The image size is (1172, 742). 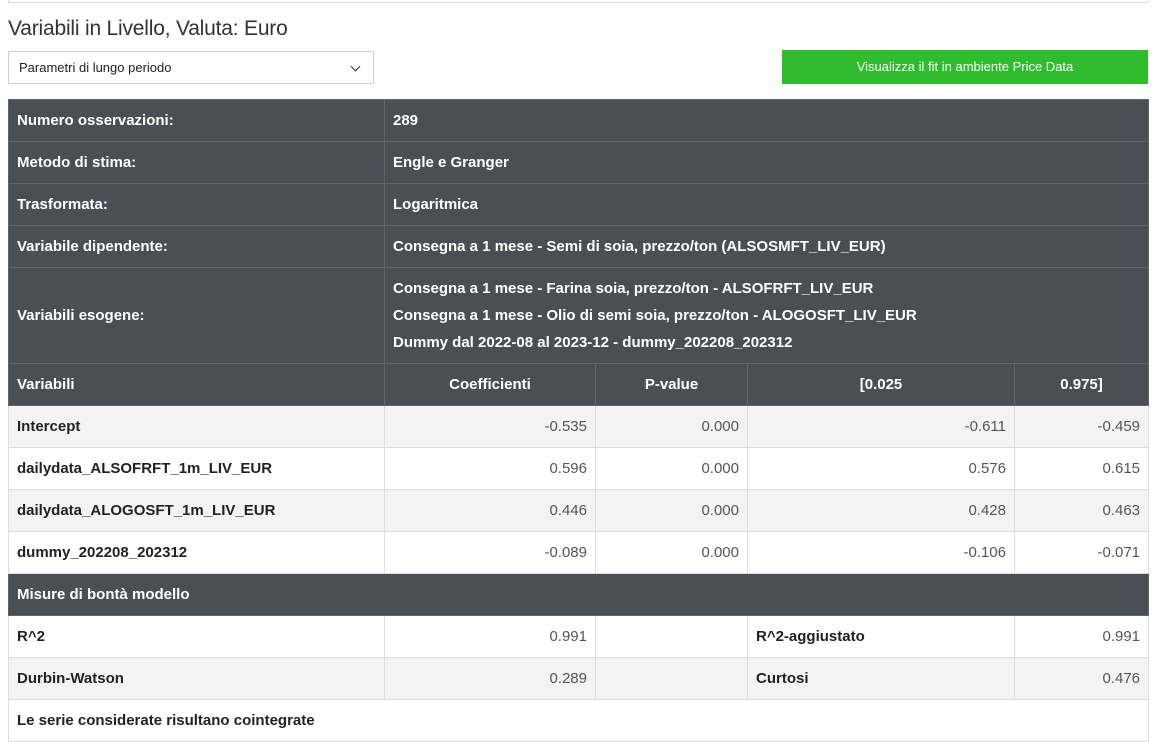 I want to click on variable-name: Intercept, so click(x=196, y=426).